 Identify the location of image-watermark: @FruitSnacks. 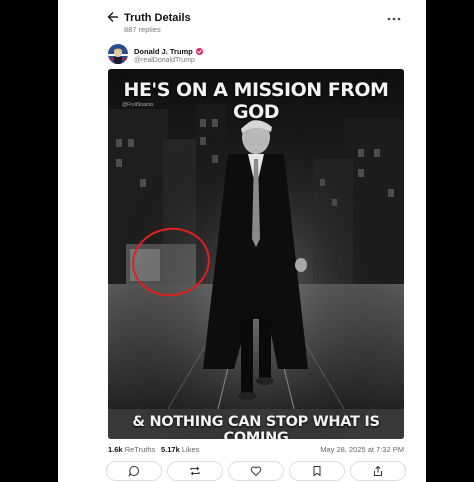
(138, 105).